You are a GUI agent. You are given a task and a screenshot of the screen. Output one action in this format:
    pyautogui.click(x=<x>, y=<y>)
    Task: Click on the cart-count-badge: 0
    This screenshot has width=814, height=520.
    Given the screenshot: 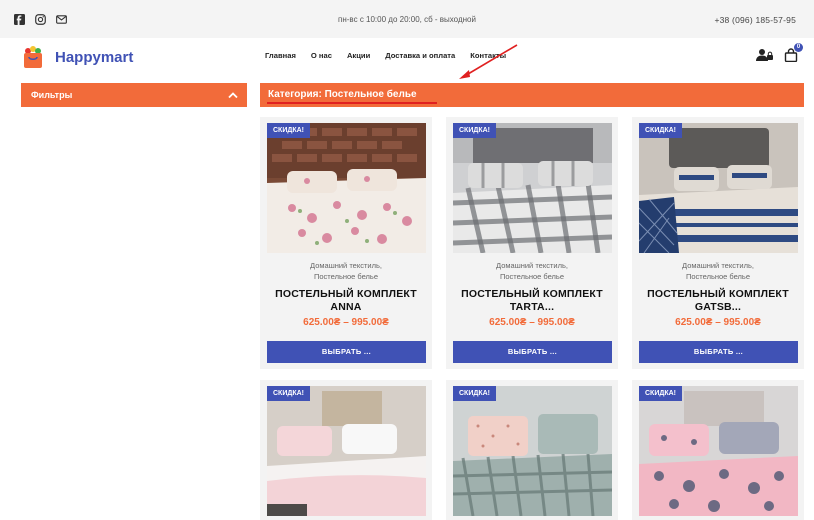 What is the action you would take?
    pyautogui.click(x=798, y=47)
    